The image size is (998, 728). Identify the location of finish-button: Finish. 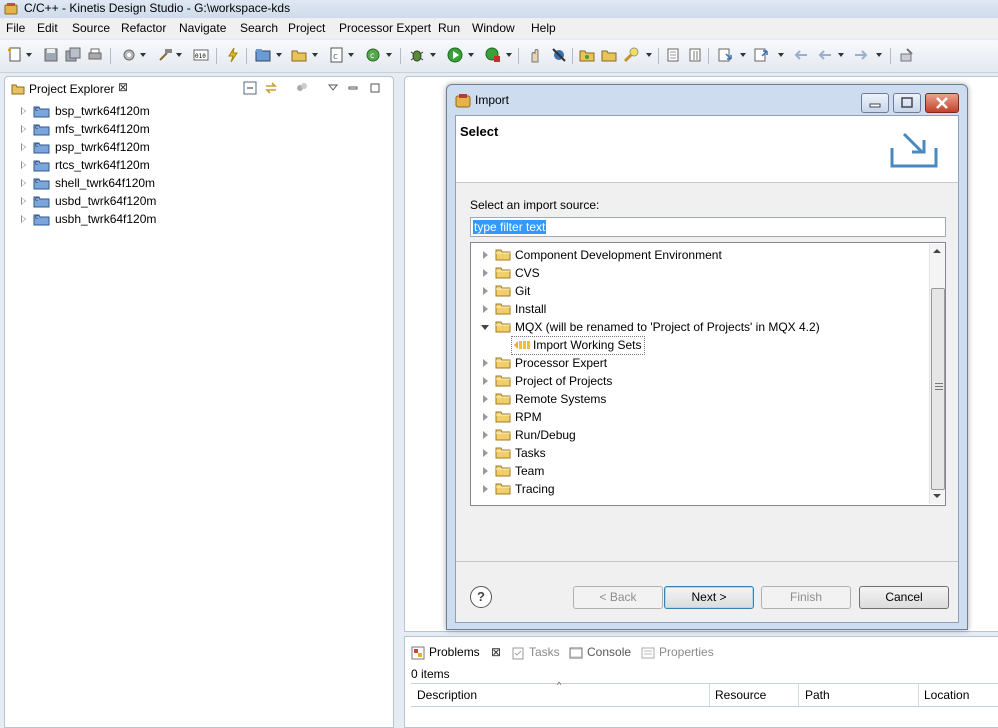
(806, 597).